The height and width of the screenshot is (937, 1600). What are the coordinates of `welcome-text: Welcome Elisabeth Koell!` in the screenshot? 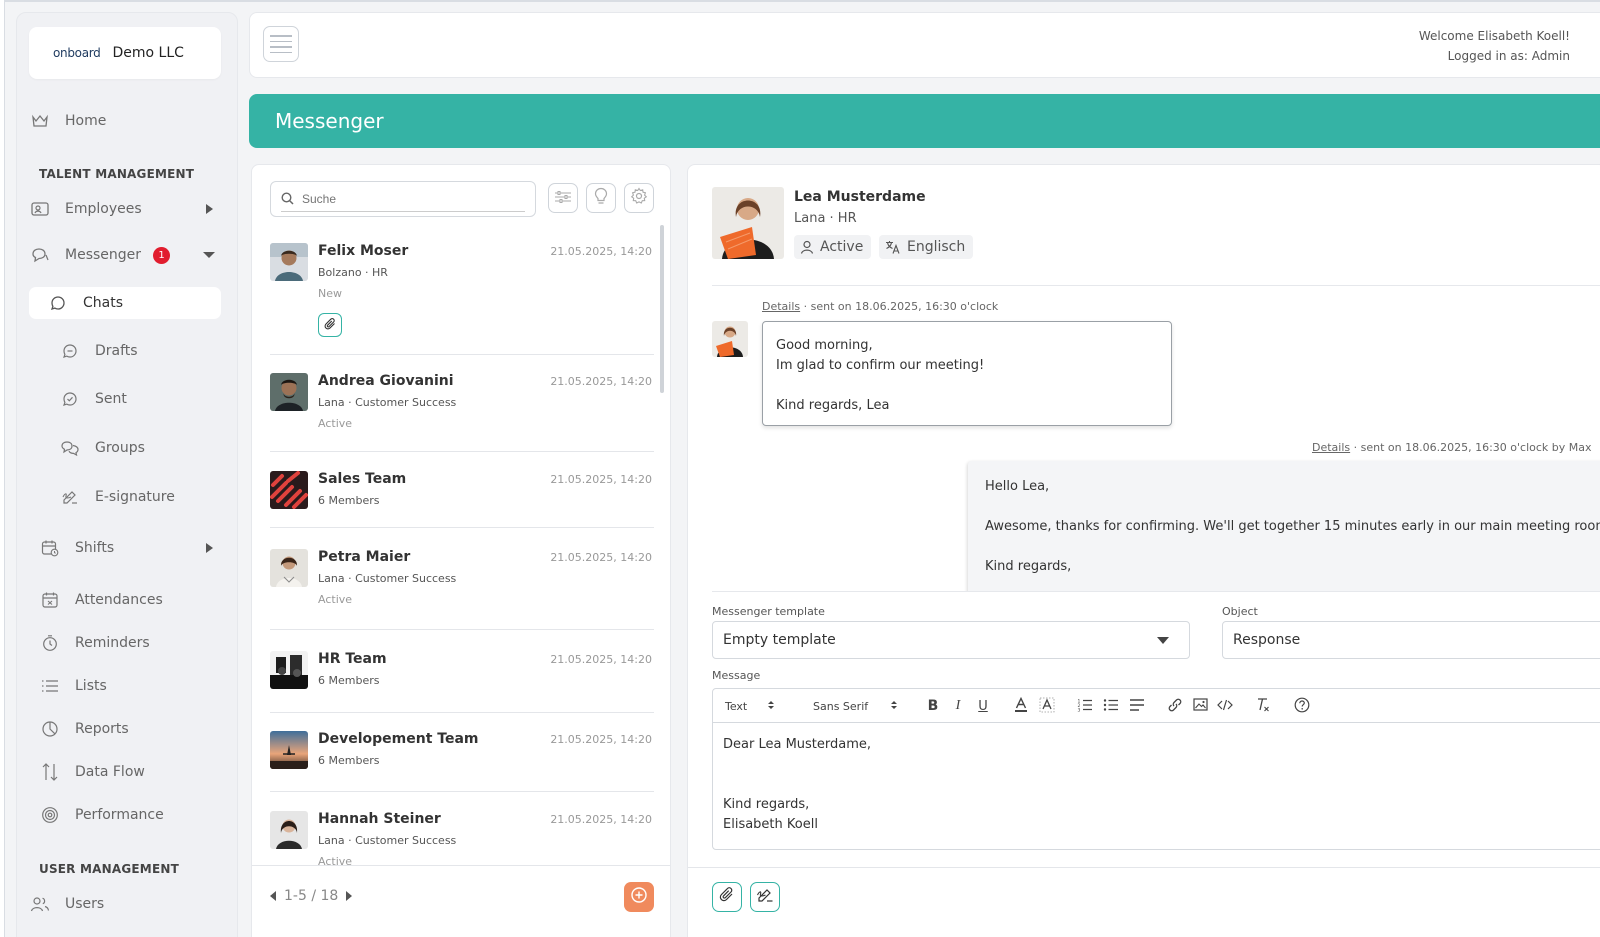 It's located at (1494, 36).